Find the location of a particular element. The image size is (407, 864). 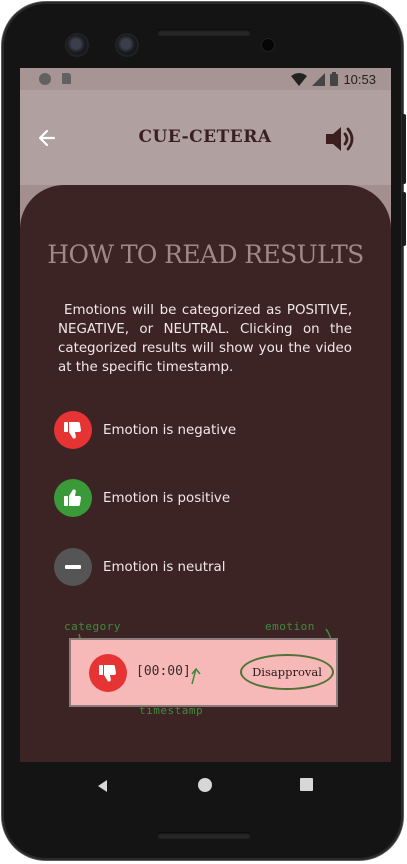

volume-rocker is located at coordinates (404, 219).